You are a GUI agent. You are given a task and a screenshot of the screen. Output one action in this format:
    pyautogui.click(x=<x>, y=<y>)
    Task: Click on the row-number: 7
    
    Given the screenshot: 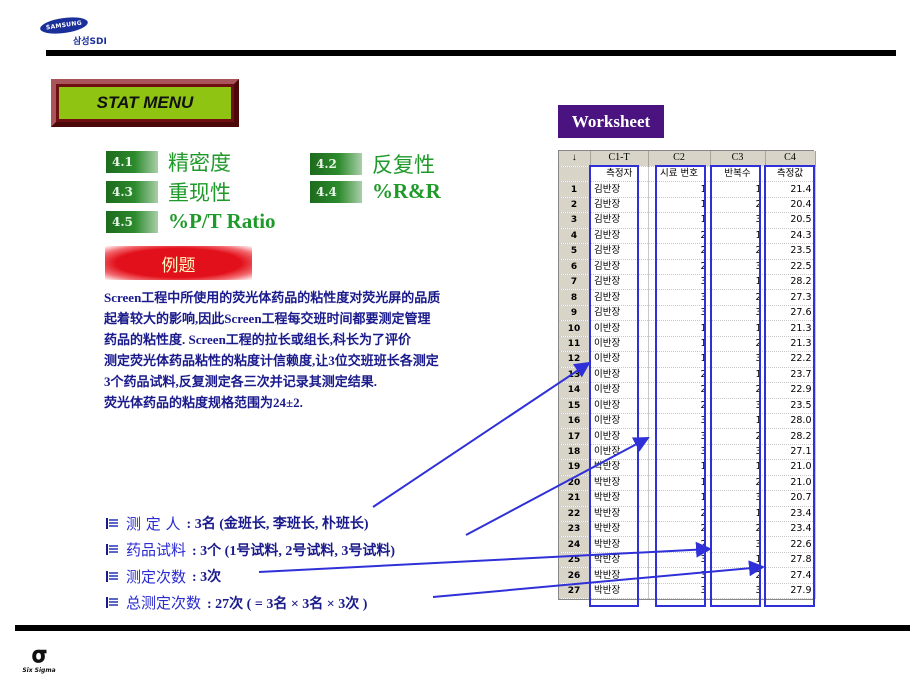 What is the action you would take?
    pyautogui.click(x=575, y=282)
    